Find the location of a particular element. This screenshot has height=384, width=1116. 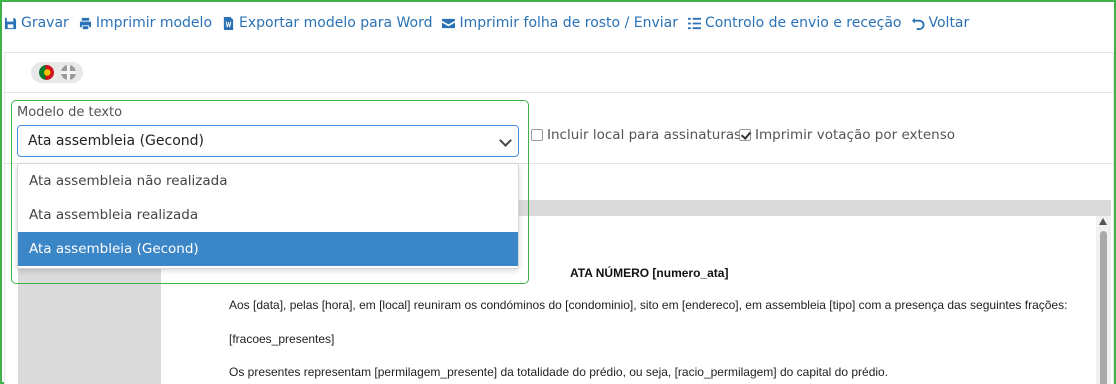

template-select: Ata assembleia (Gecond) is located at coordinates (268, 141).